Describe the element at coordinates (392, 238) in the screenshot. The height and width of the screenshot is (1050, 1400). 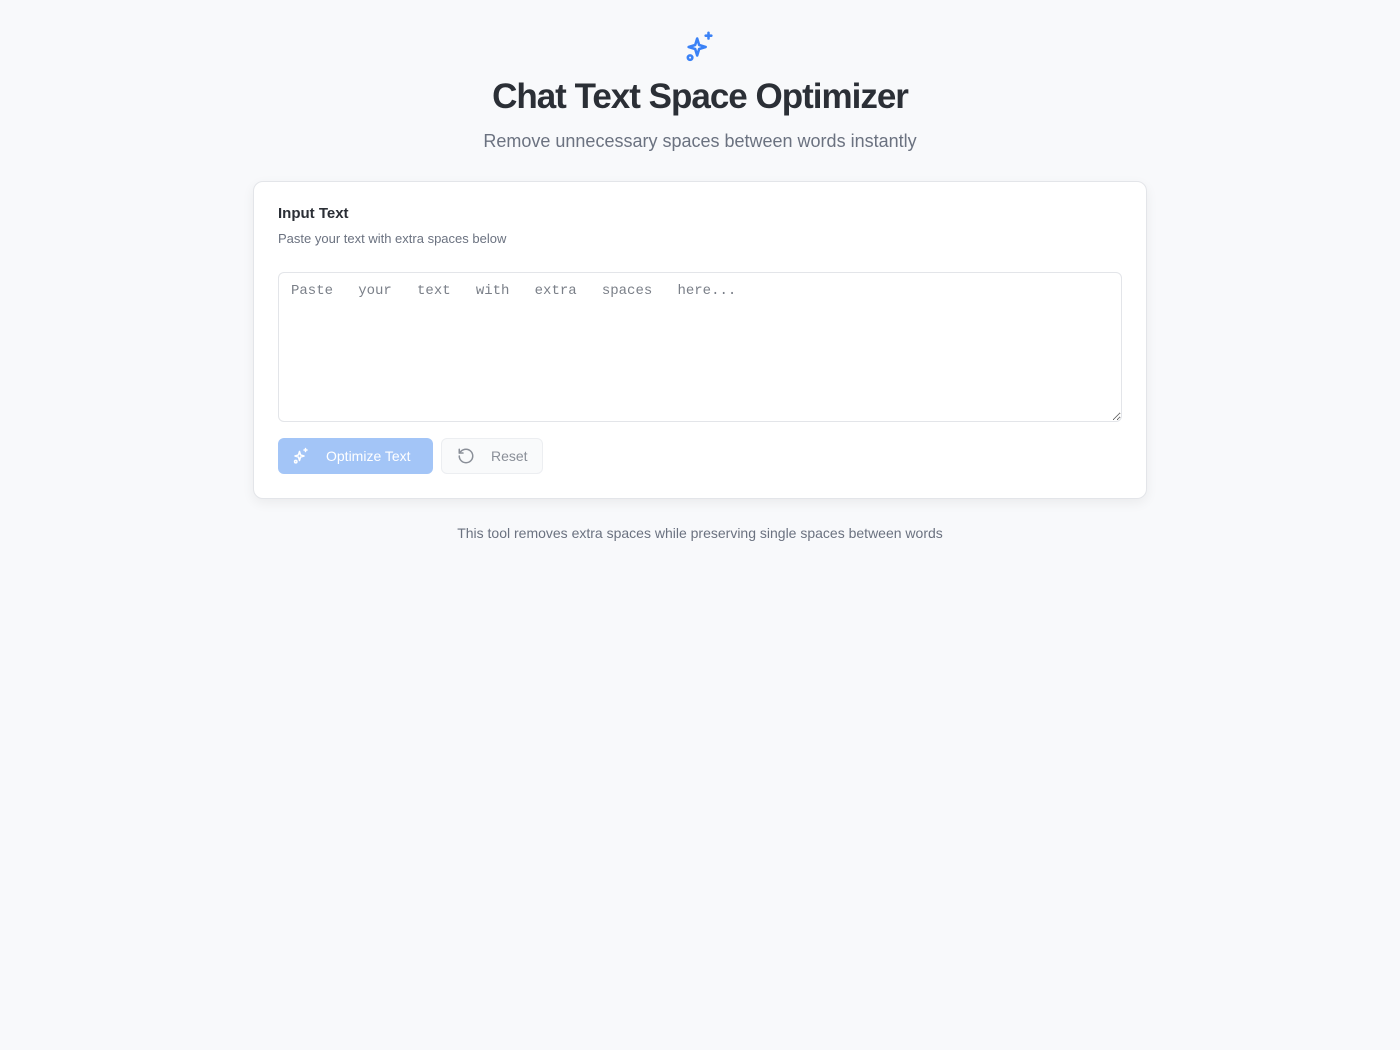
I see `card-description: Paste your text with extra spaces below` at that location.